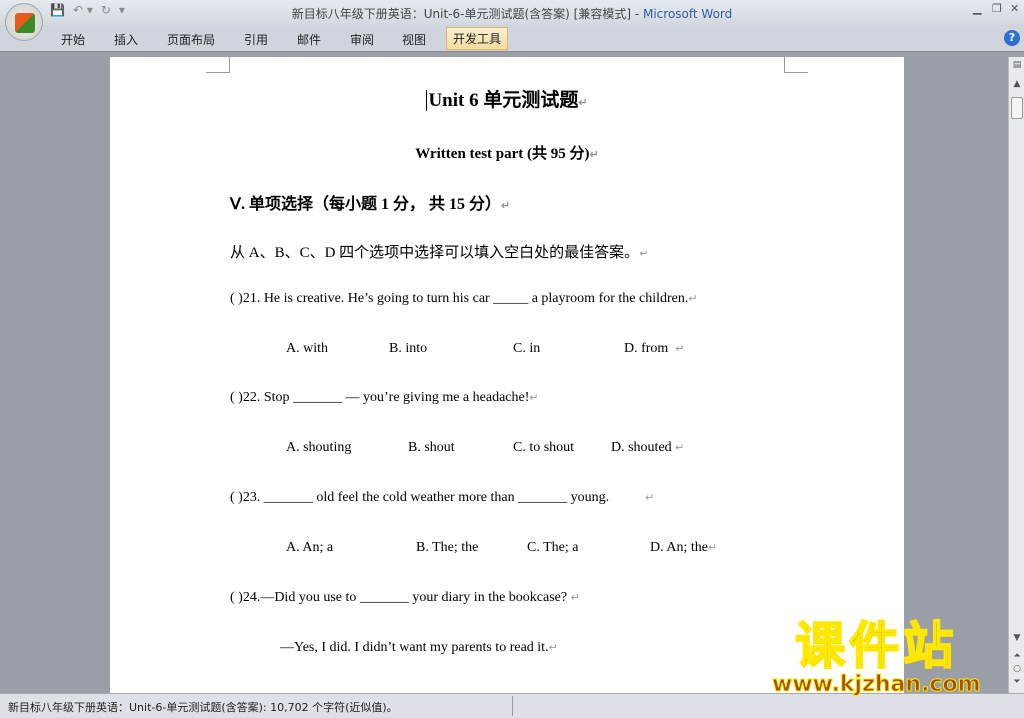 The height and width of the screenshot is (718, 1024). Describe the element at coordinates (1016, 84) in the screenshot. I see `scroll-up-icon: ▲` at that location.